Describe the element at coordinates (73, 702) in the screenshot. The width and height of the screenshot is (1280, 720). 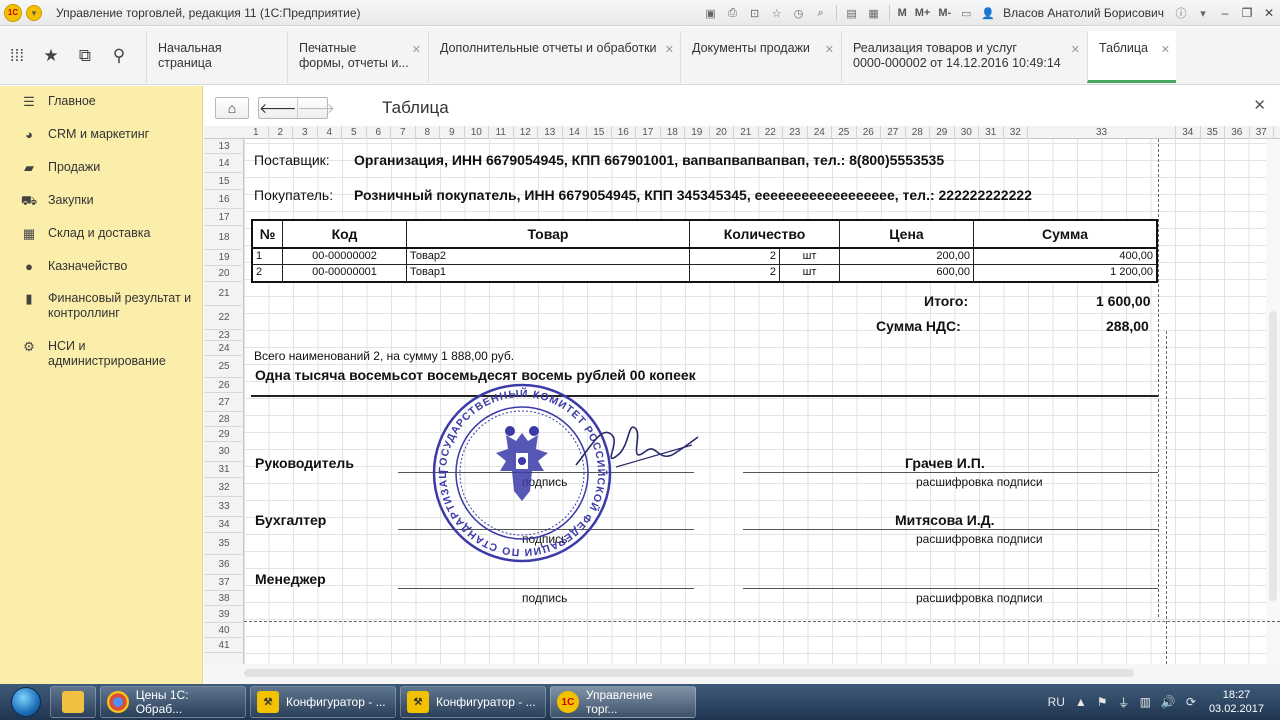
I see `explorer-taskbar-button` at that location.